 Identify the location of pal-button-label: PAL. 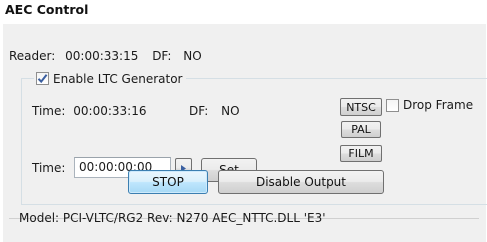
(361, 129).